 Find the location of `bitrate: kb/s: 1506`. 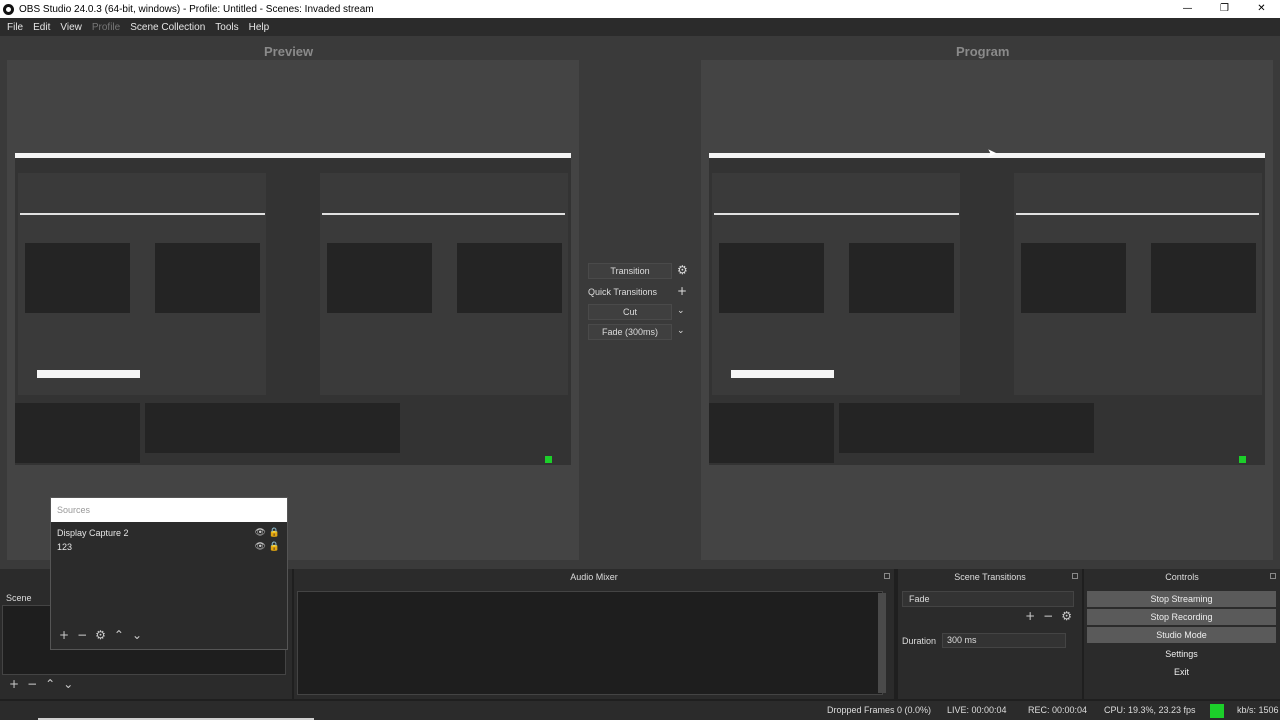

bitrate: kb/s: 1506 is located at coordinates (1258, 710).